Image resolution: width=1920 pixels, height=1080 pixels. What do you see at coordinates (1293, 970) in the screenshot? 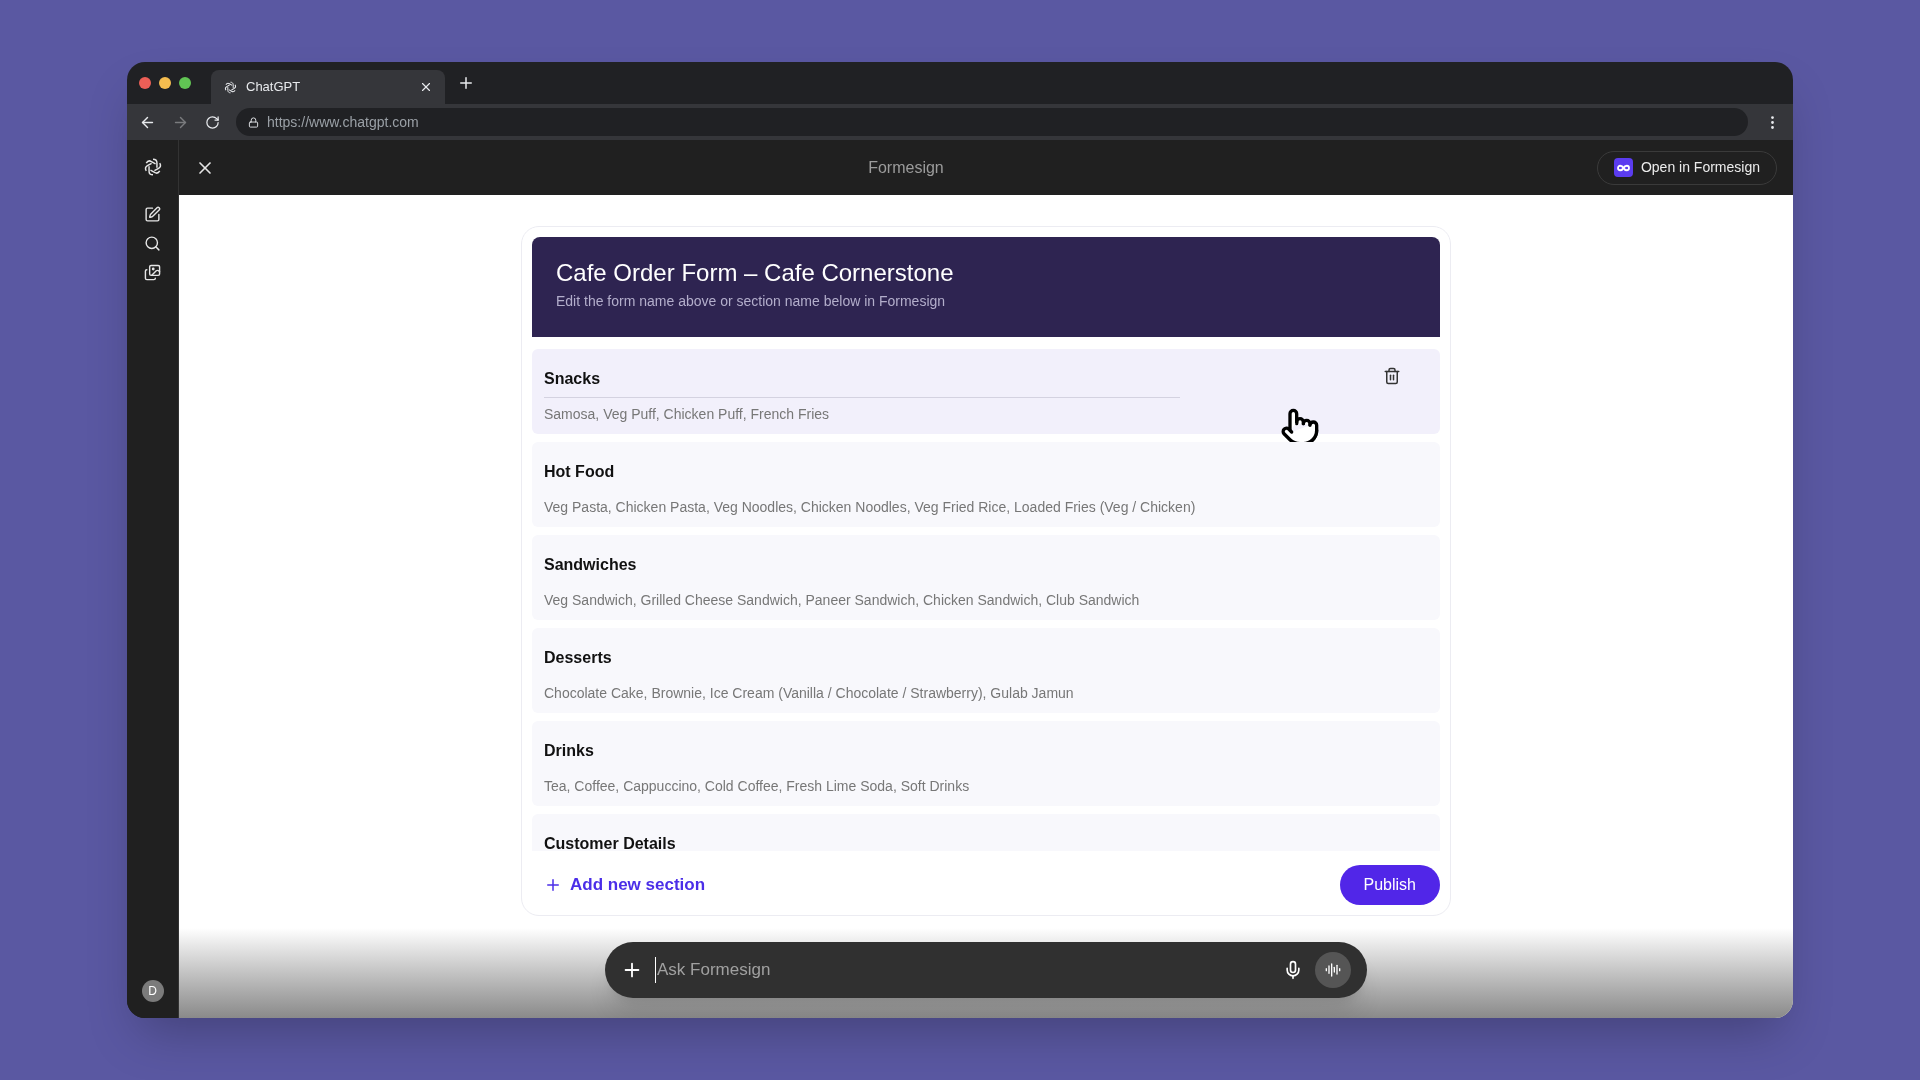
I see `microphone-icon` at bounding box center [1293, 970].